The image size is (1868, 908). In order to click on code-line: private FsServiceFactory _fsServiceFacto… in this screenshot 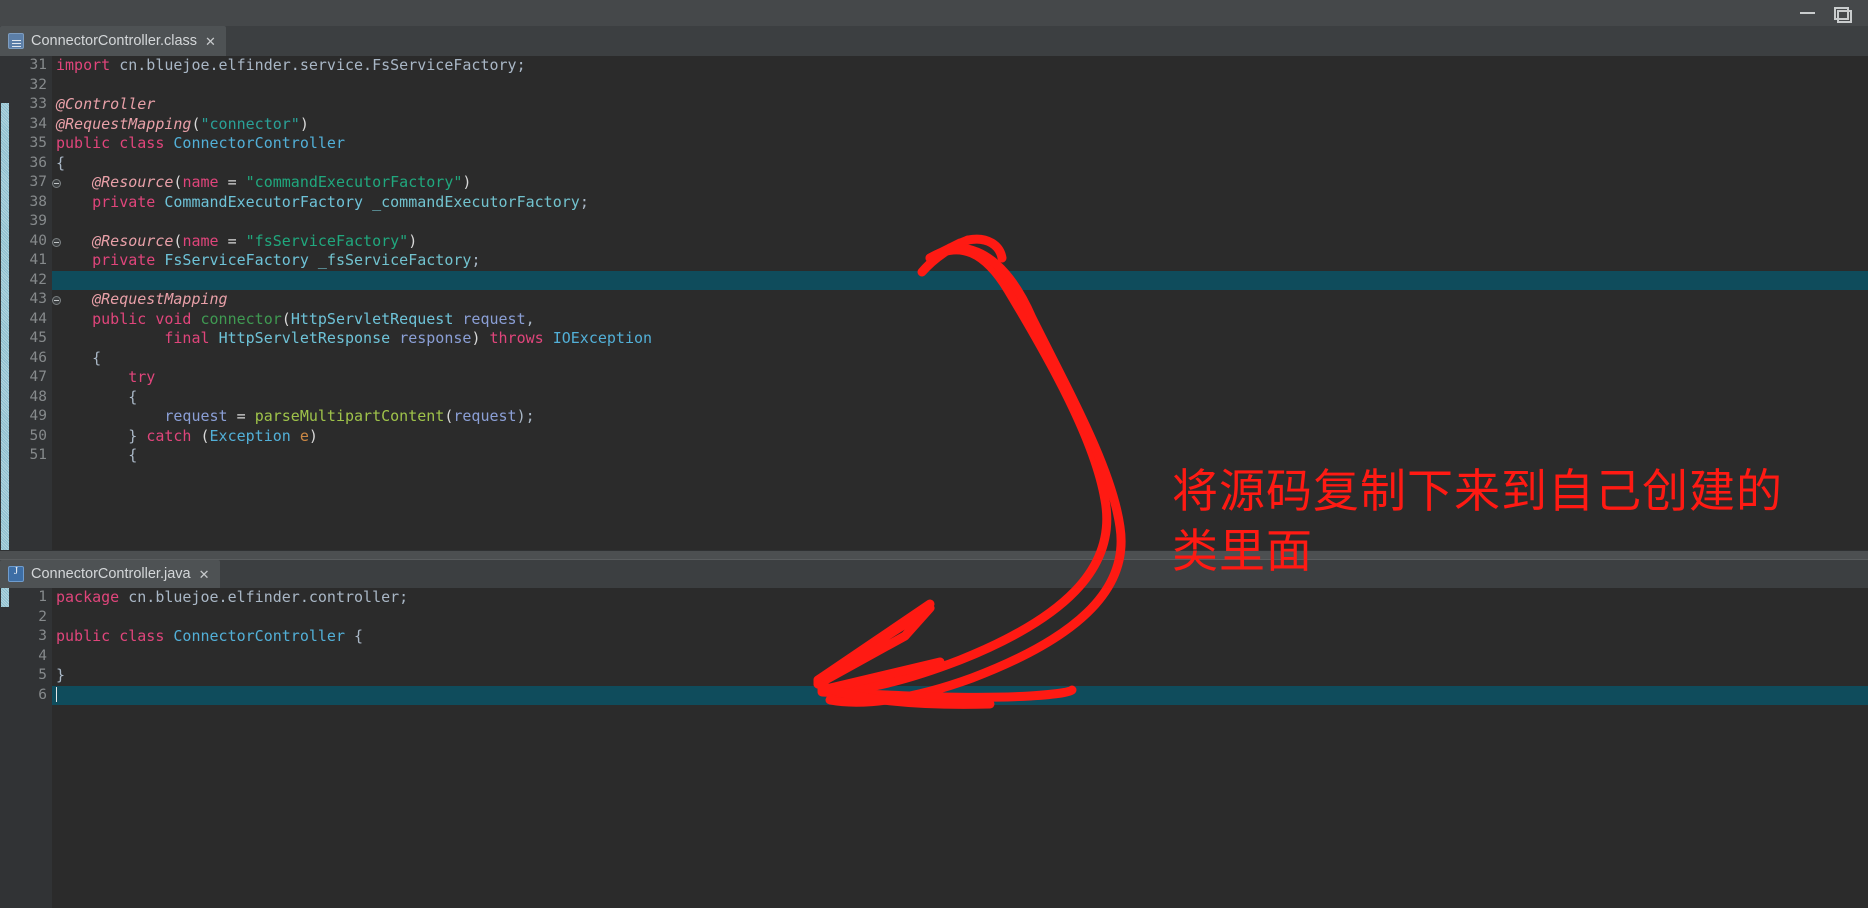, I will do `click(961, 261)`.